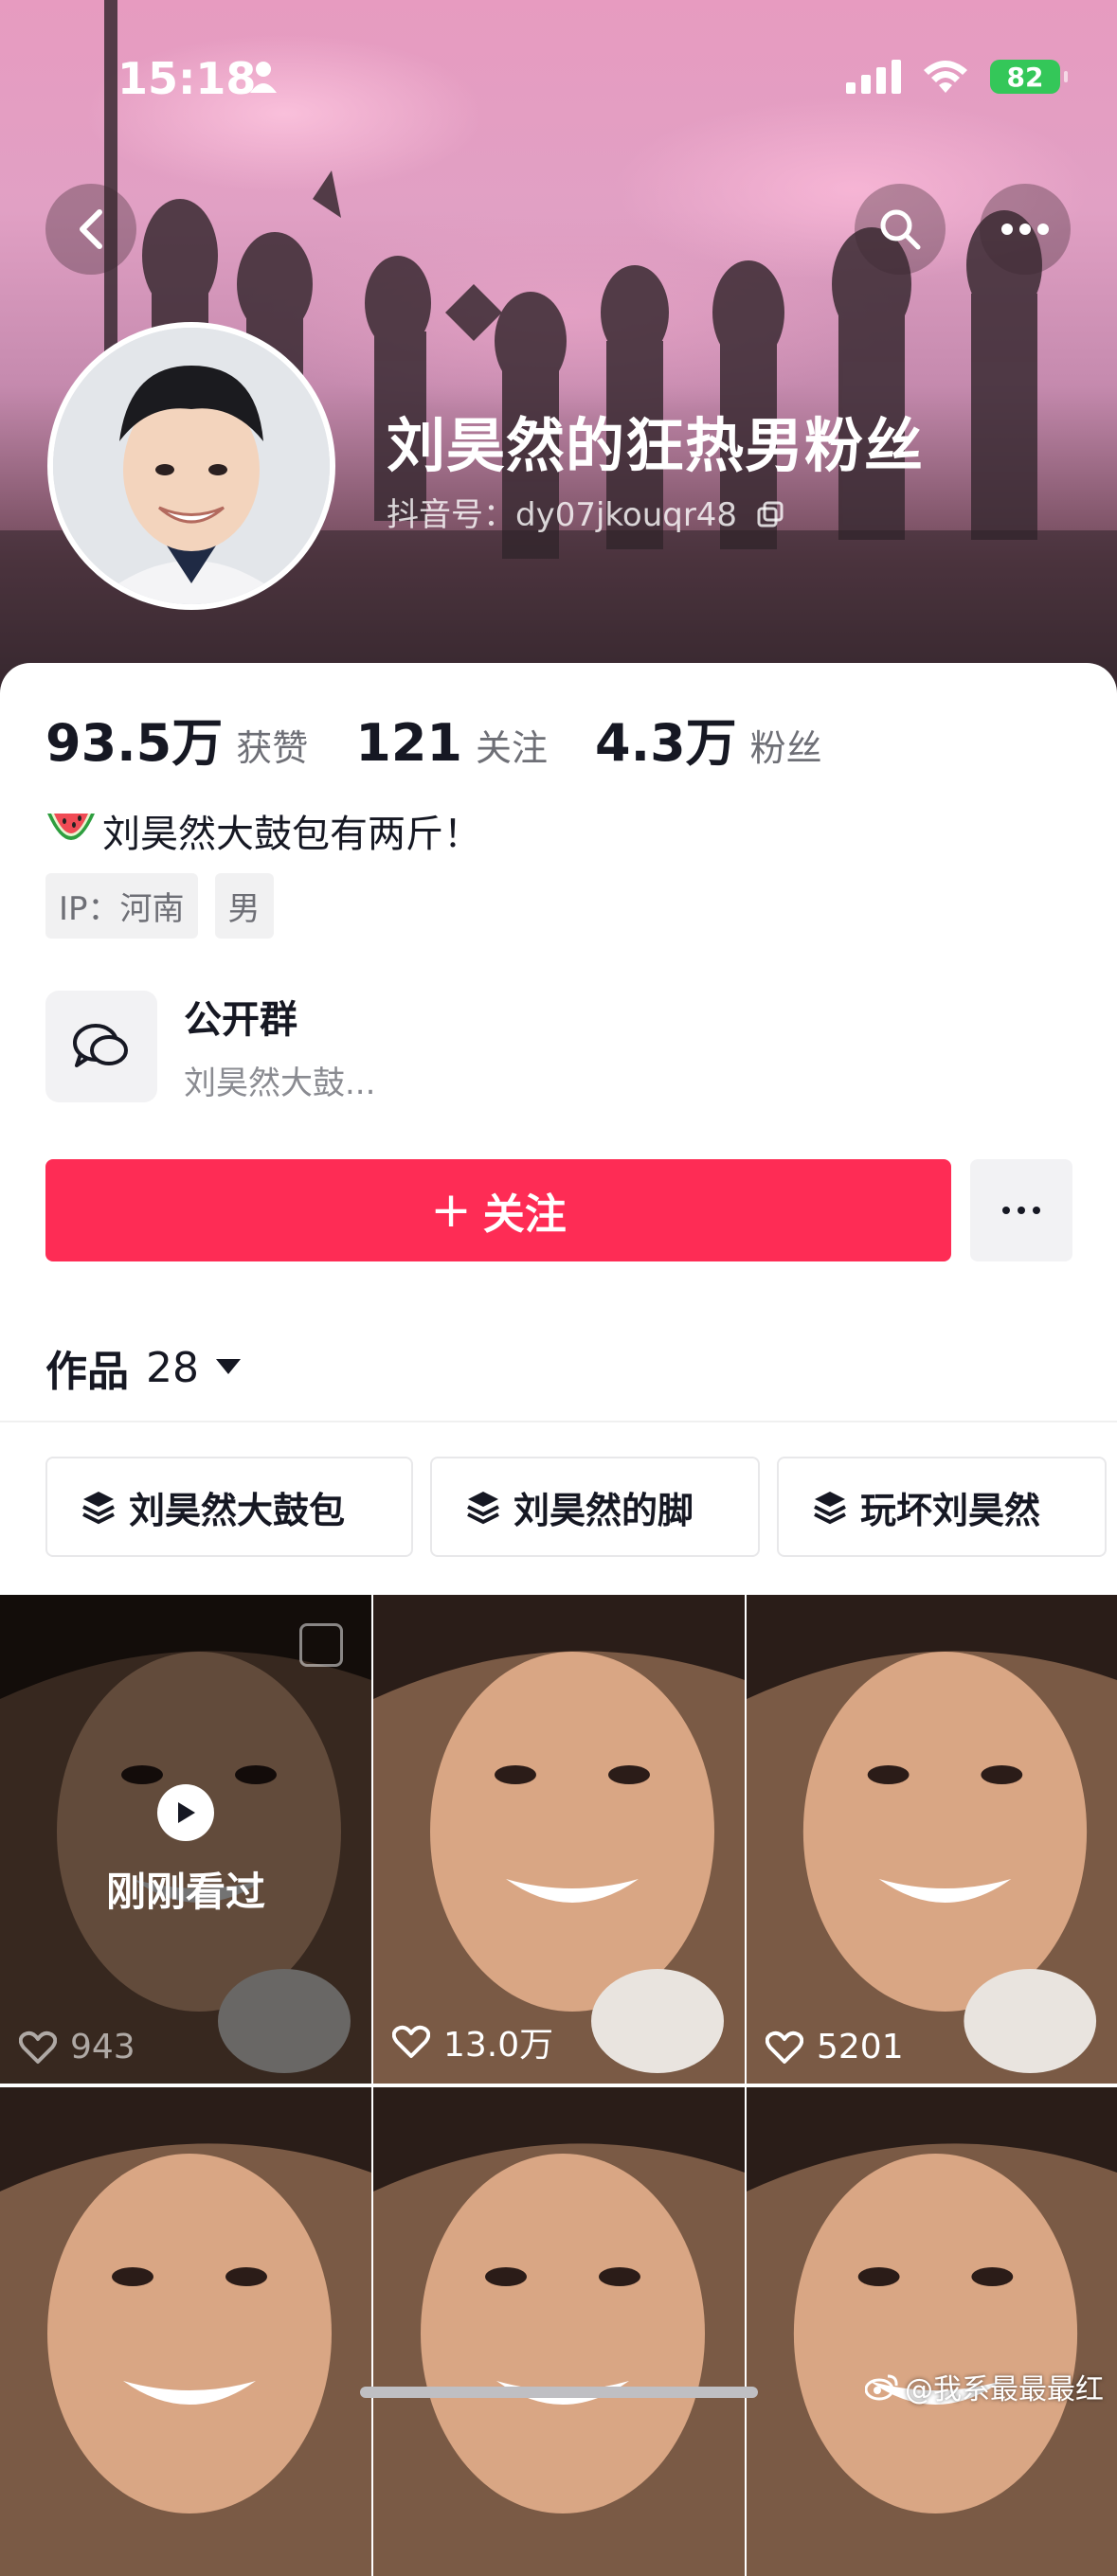 This screenshot has width=1117, height=2576. I want to click on status-indicators: 82, so click(957, 77).